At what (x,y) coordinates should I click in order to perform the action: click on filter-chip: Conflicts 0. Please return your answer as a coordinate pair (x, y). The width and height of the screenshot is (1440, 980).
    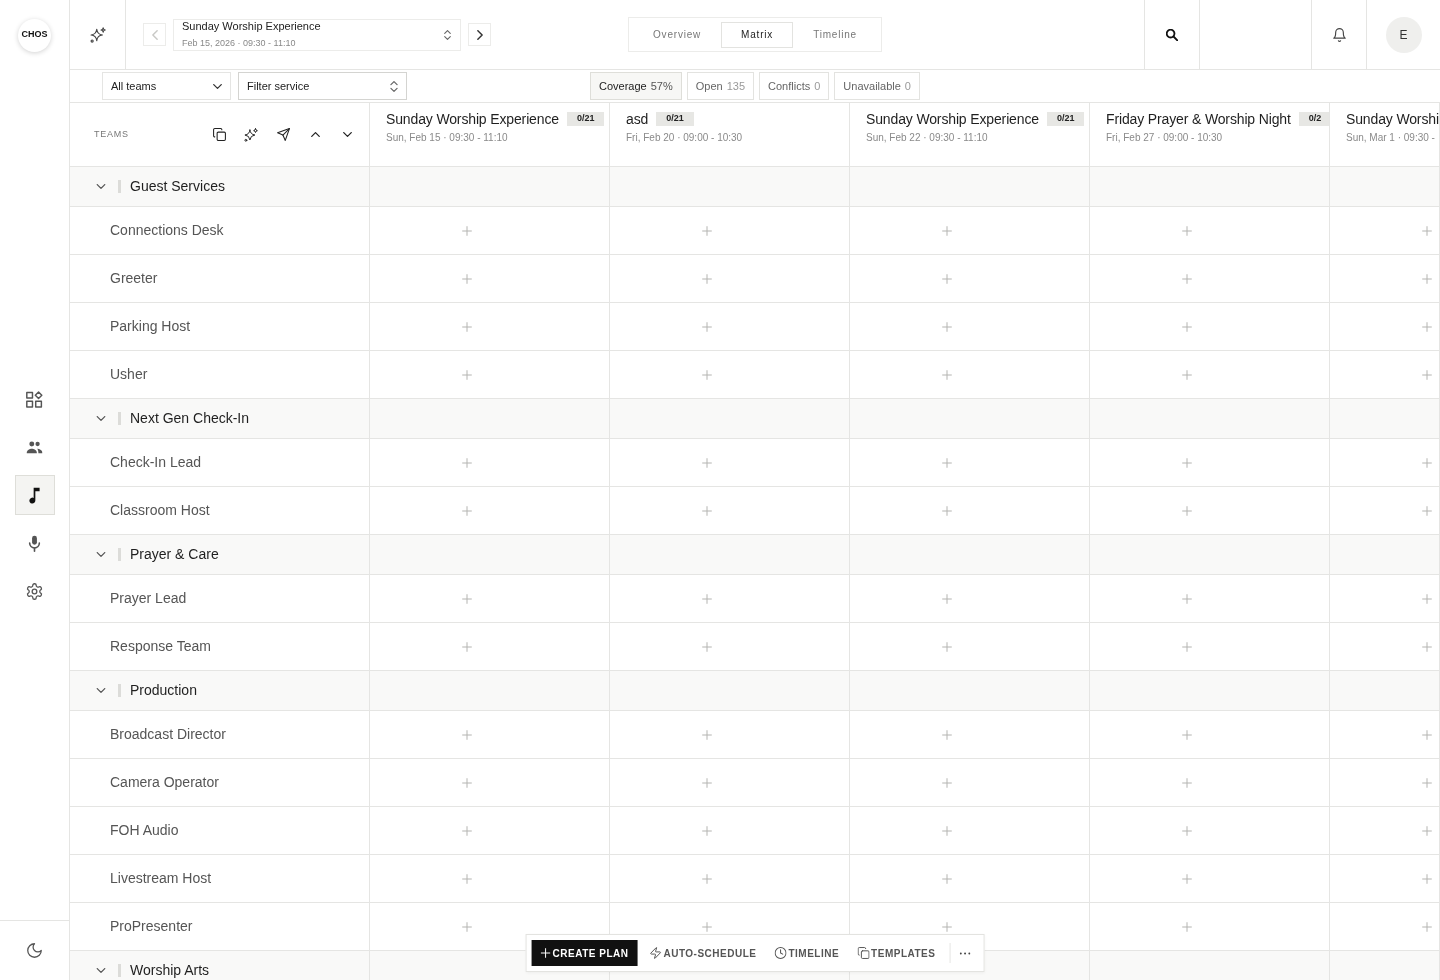
    Looking at the image, I should click on (794, 86).